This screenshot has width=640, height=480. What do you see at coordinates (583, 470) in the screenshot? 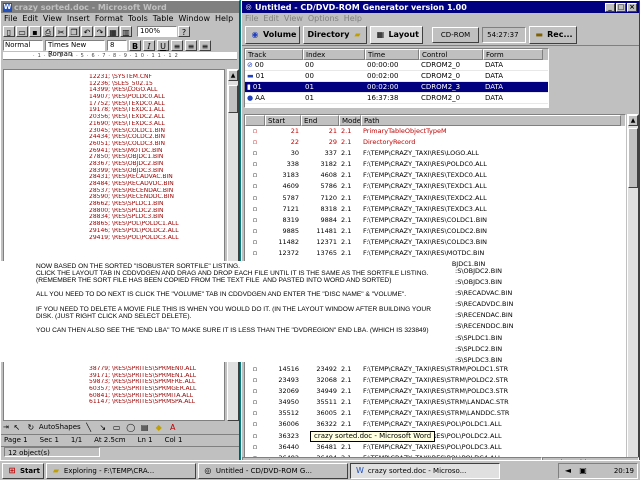
I see `network-icon: ▣` at bounding box center [583, 470].